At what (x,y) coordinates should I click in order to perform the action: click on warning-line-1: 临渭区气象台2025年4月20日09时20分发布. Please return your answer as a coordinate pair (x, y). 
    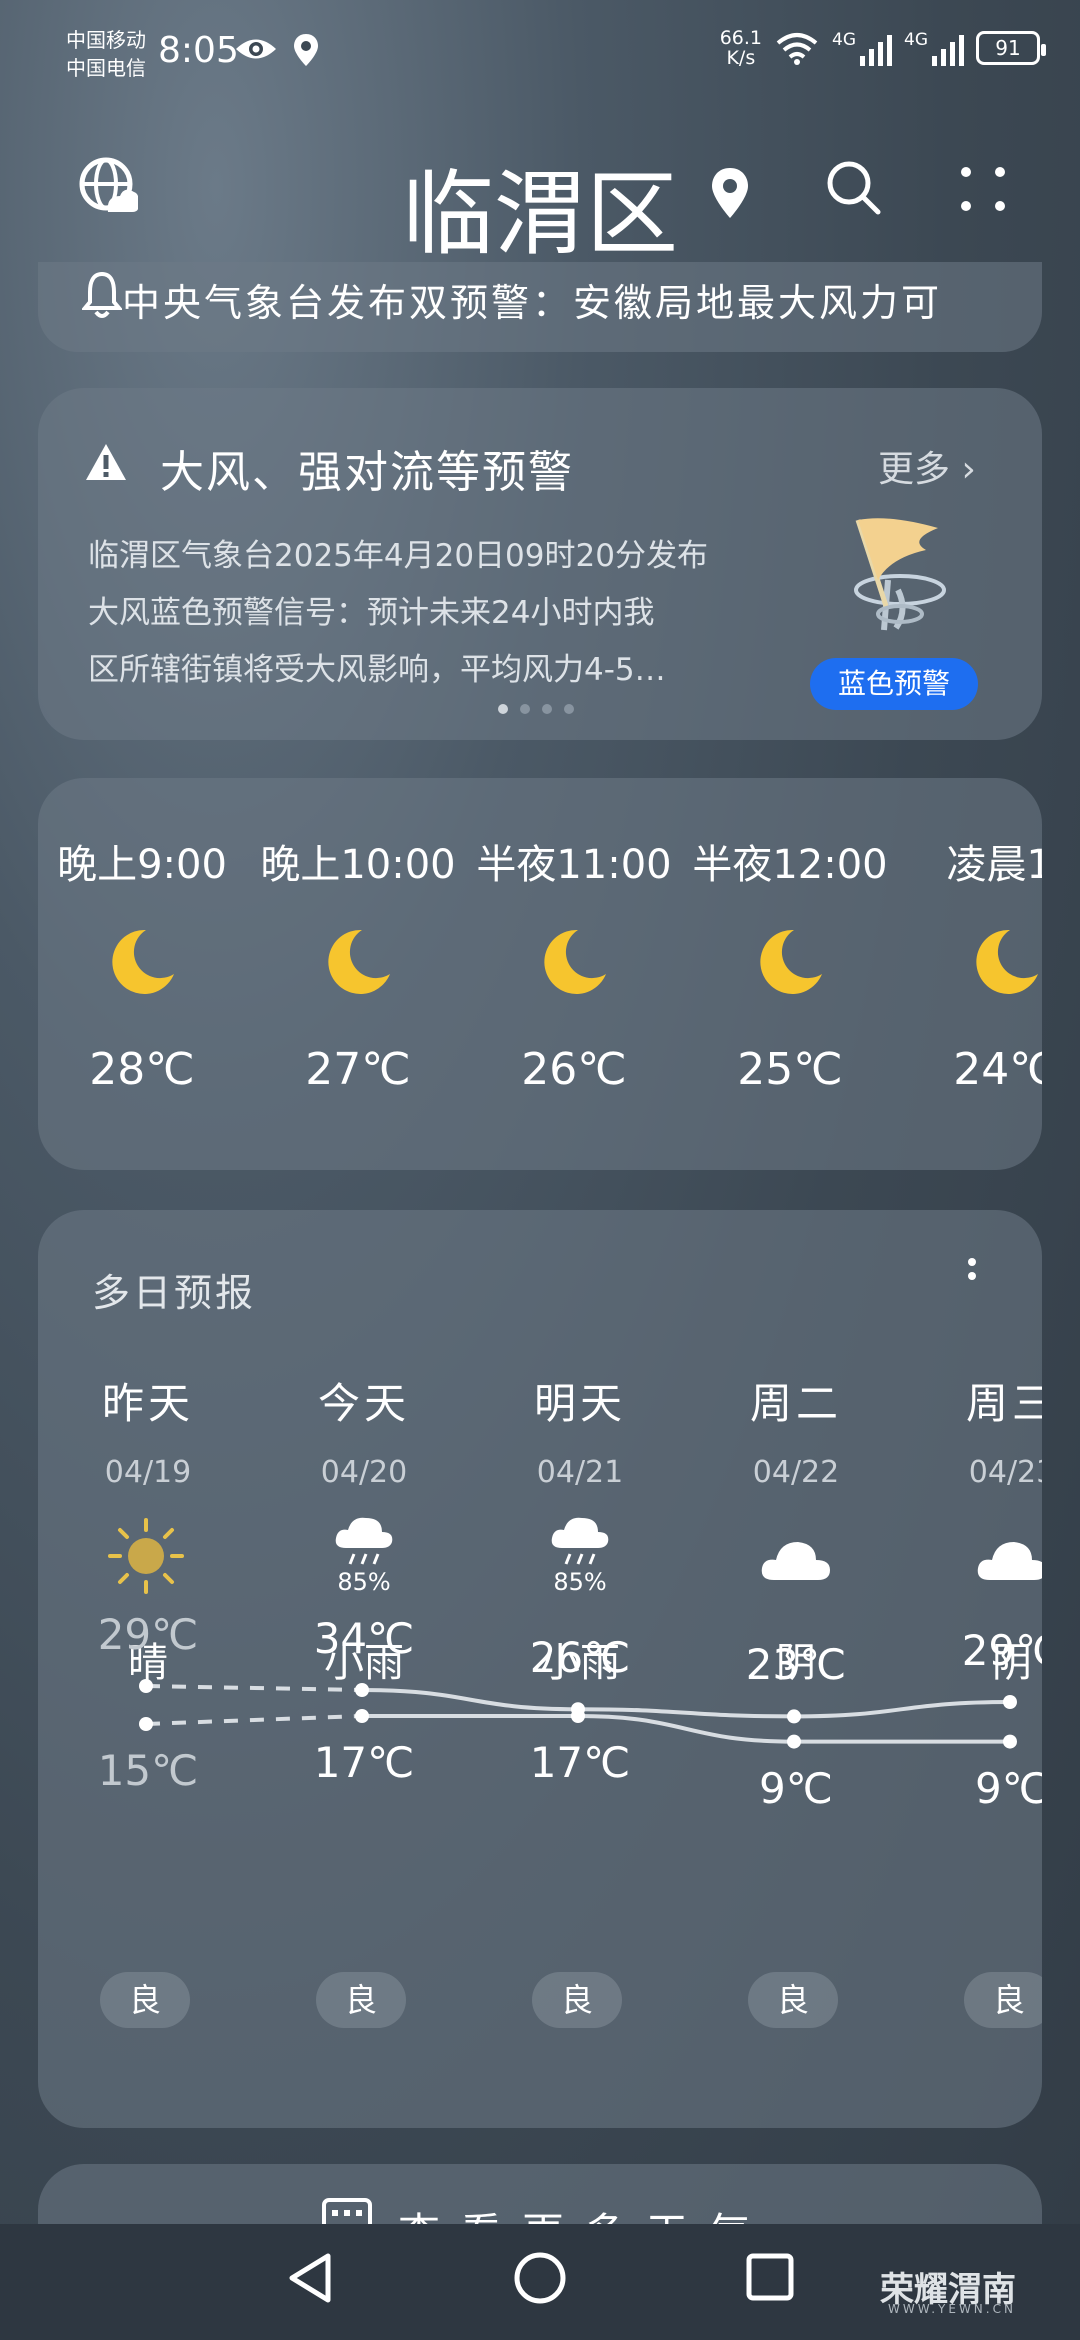
    Looking at the image, I should click on (398, 556).